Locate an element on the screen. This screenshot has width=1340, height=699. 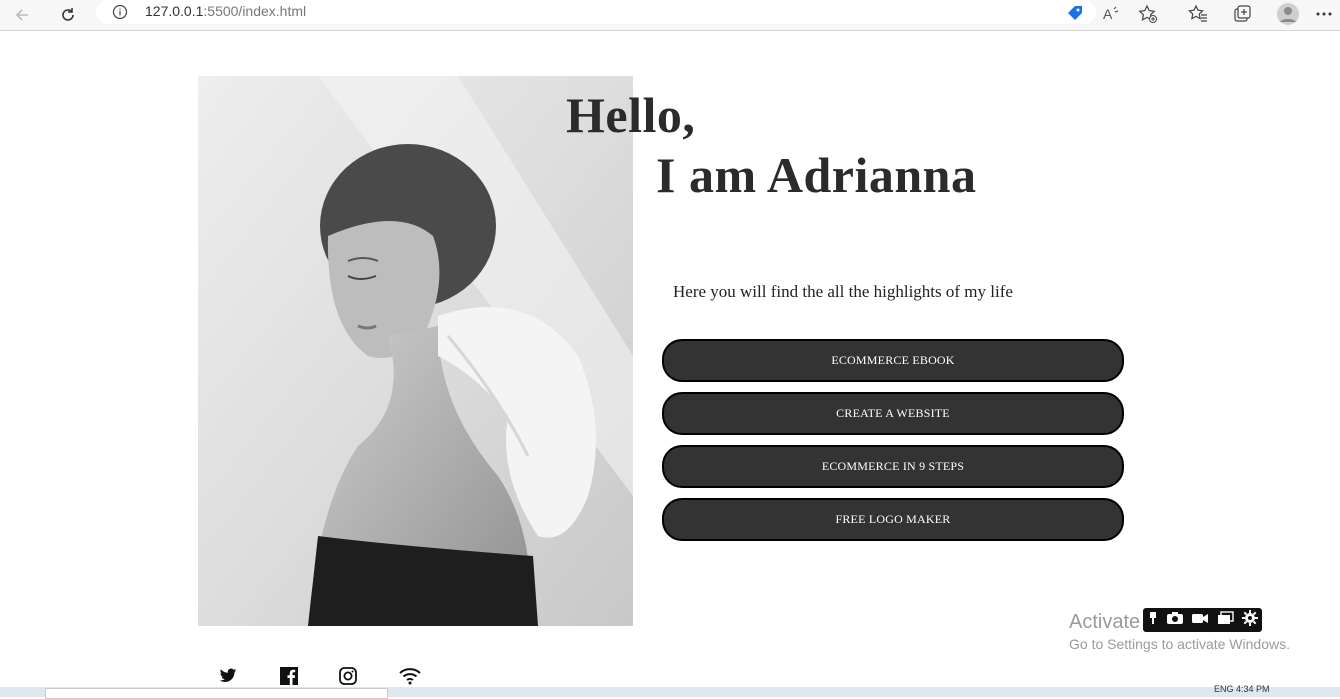
url-host: 127.0.0.1 is located at coordinates (174, 11).